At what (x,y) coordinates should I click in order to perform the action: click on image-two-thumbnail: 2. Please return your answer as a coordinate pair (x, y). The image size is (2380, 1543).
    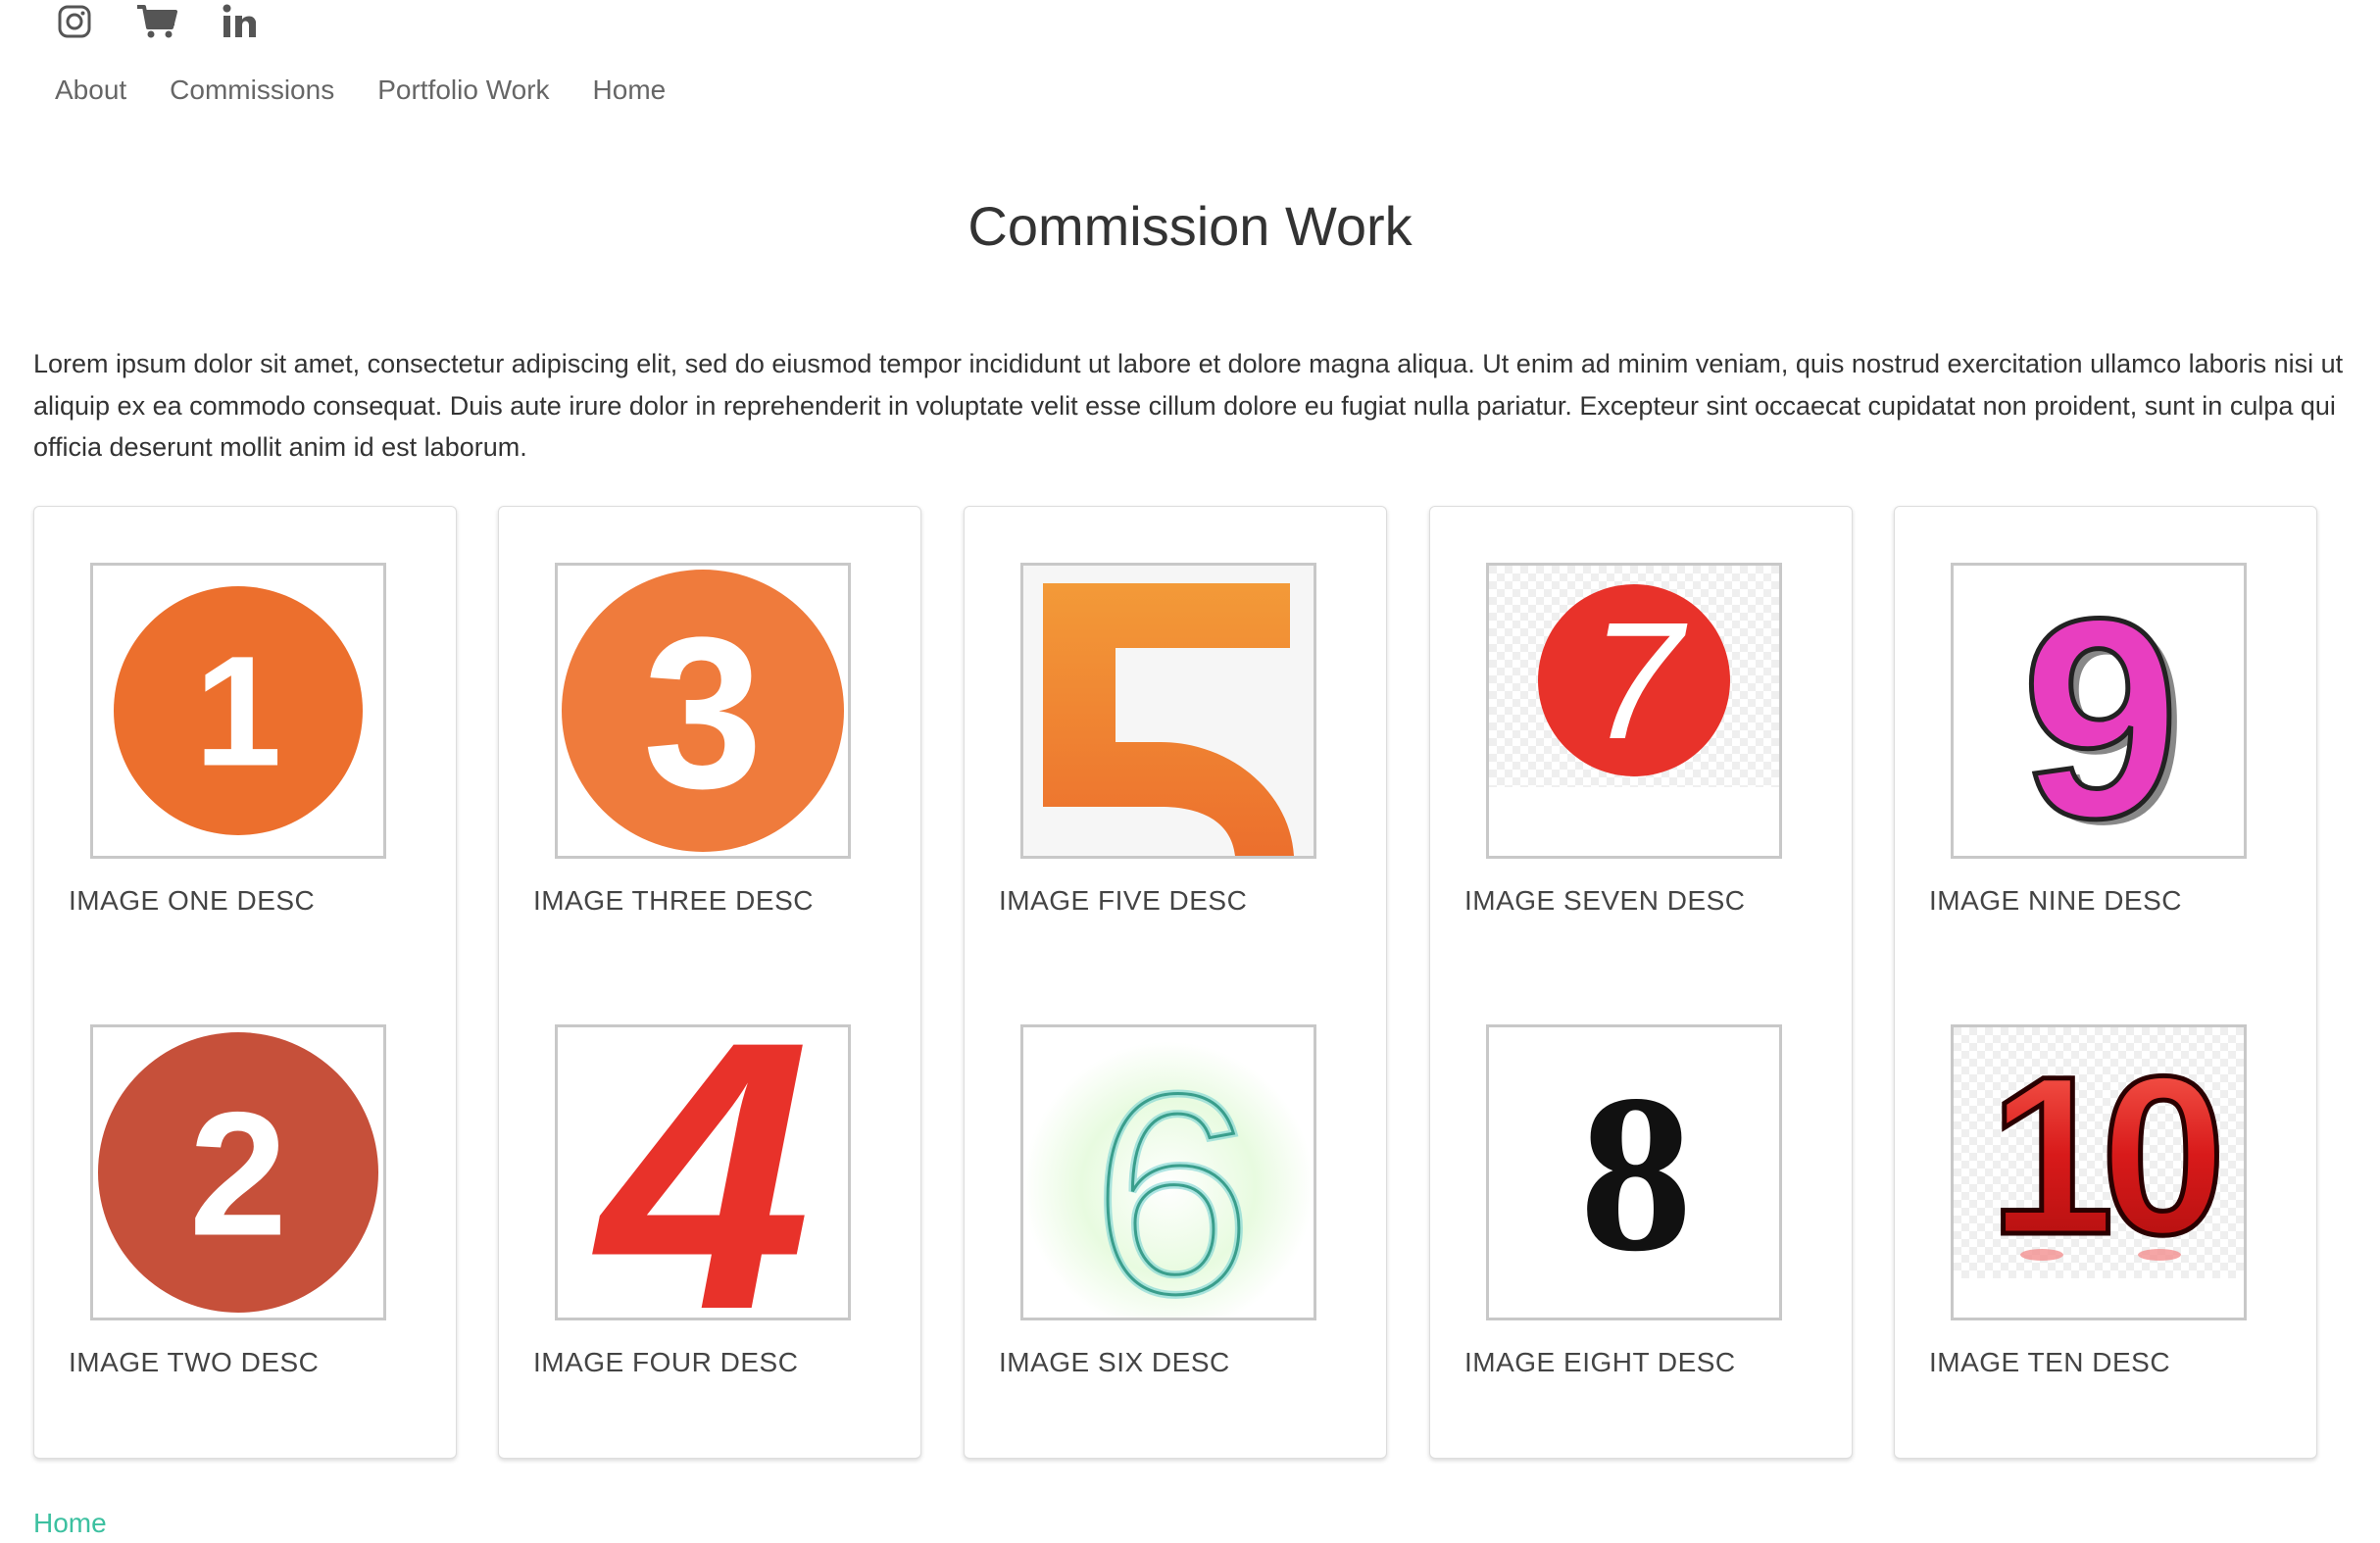
    Looking at the image, I should click on (238, 1172).